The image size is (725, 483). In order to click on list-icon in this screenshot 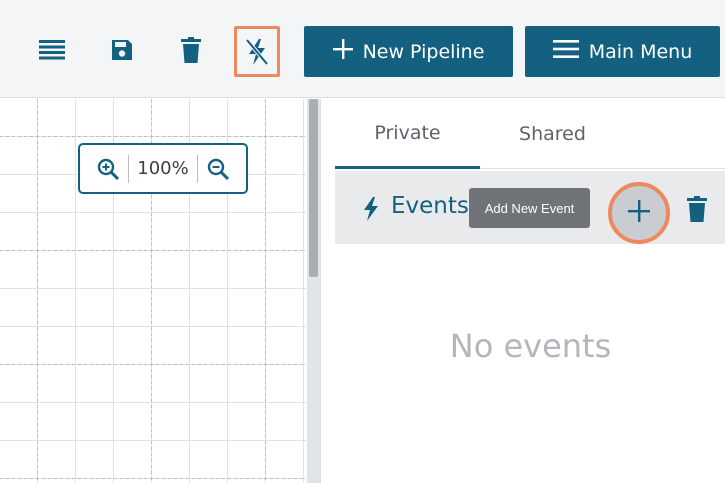, I will do `click(52, 50)`.